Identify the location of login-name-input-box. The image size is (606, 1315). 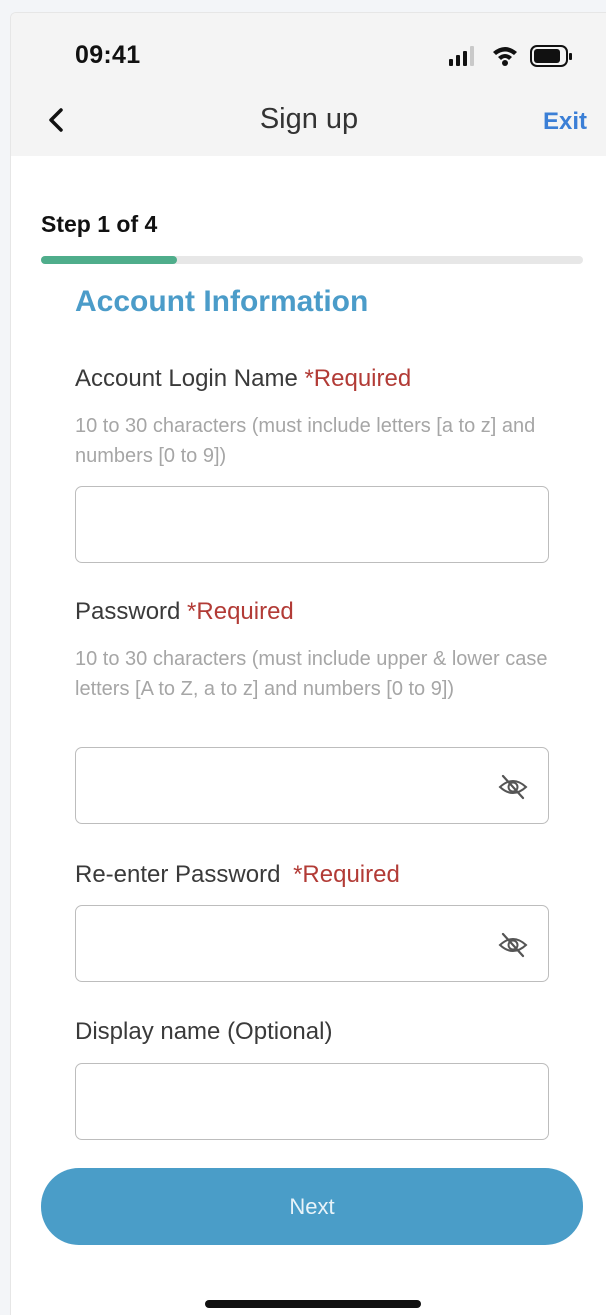
(312, 524).